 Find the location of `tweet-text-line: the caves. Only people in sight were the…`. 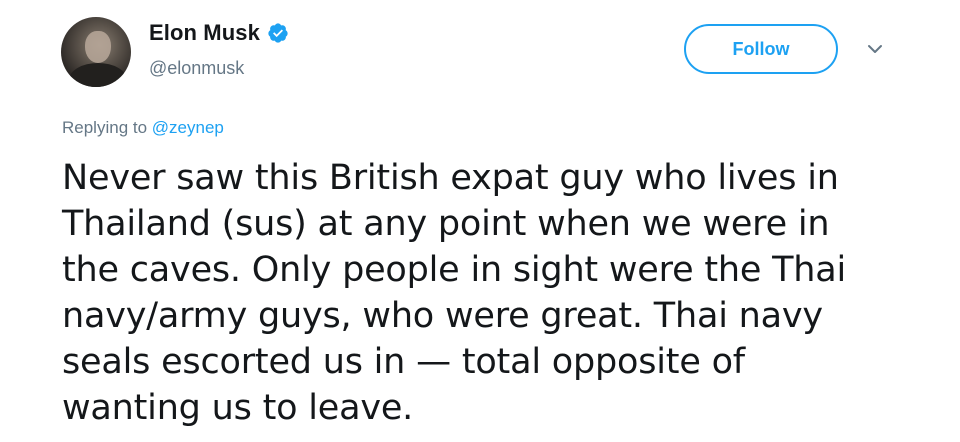

tweet-text-line: the caves. Only people in sight were the… is located at coordinates (454, 270).